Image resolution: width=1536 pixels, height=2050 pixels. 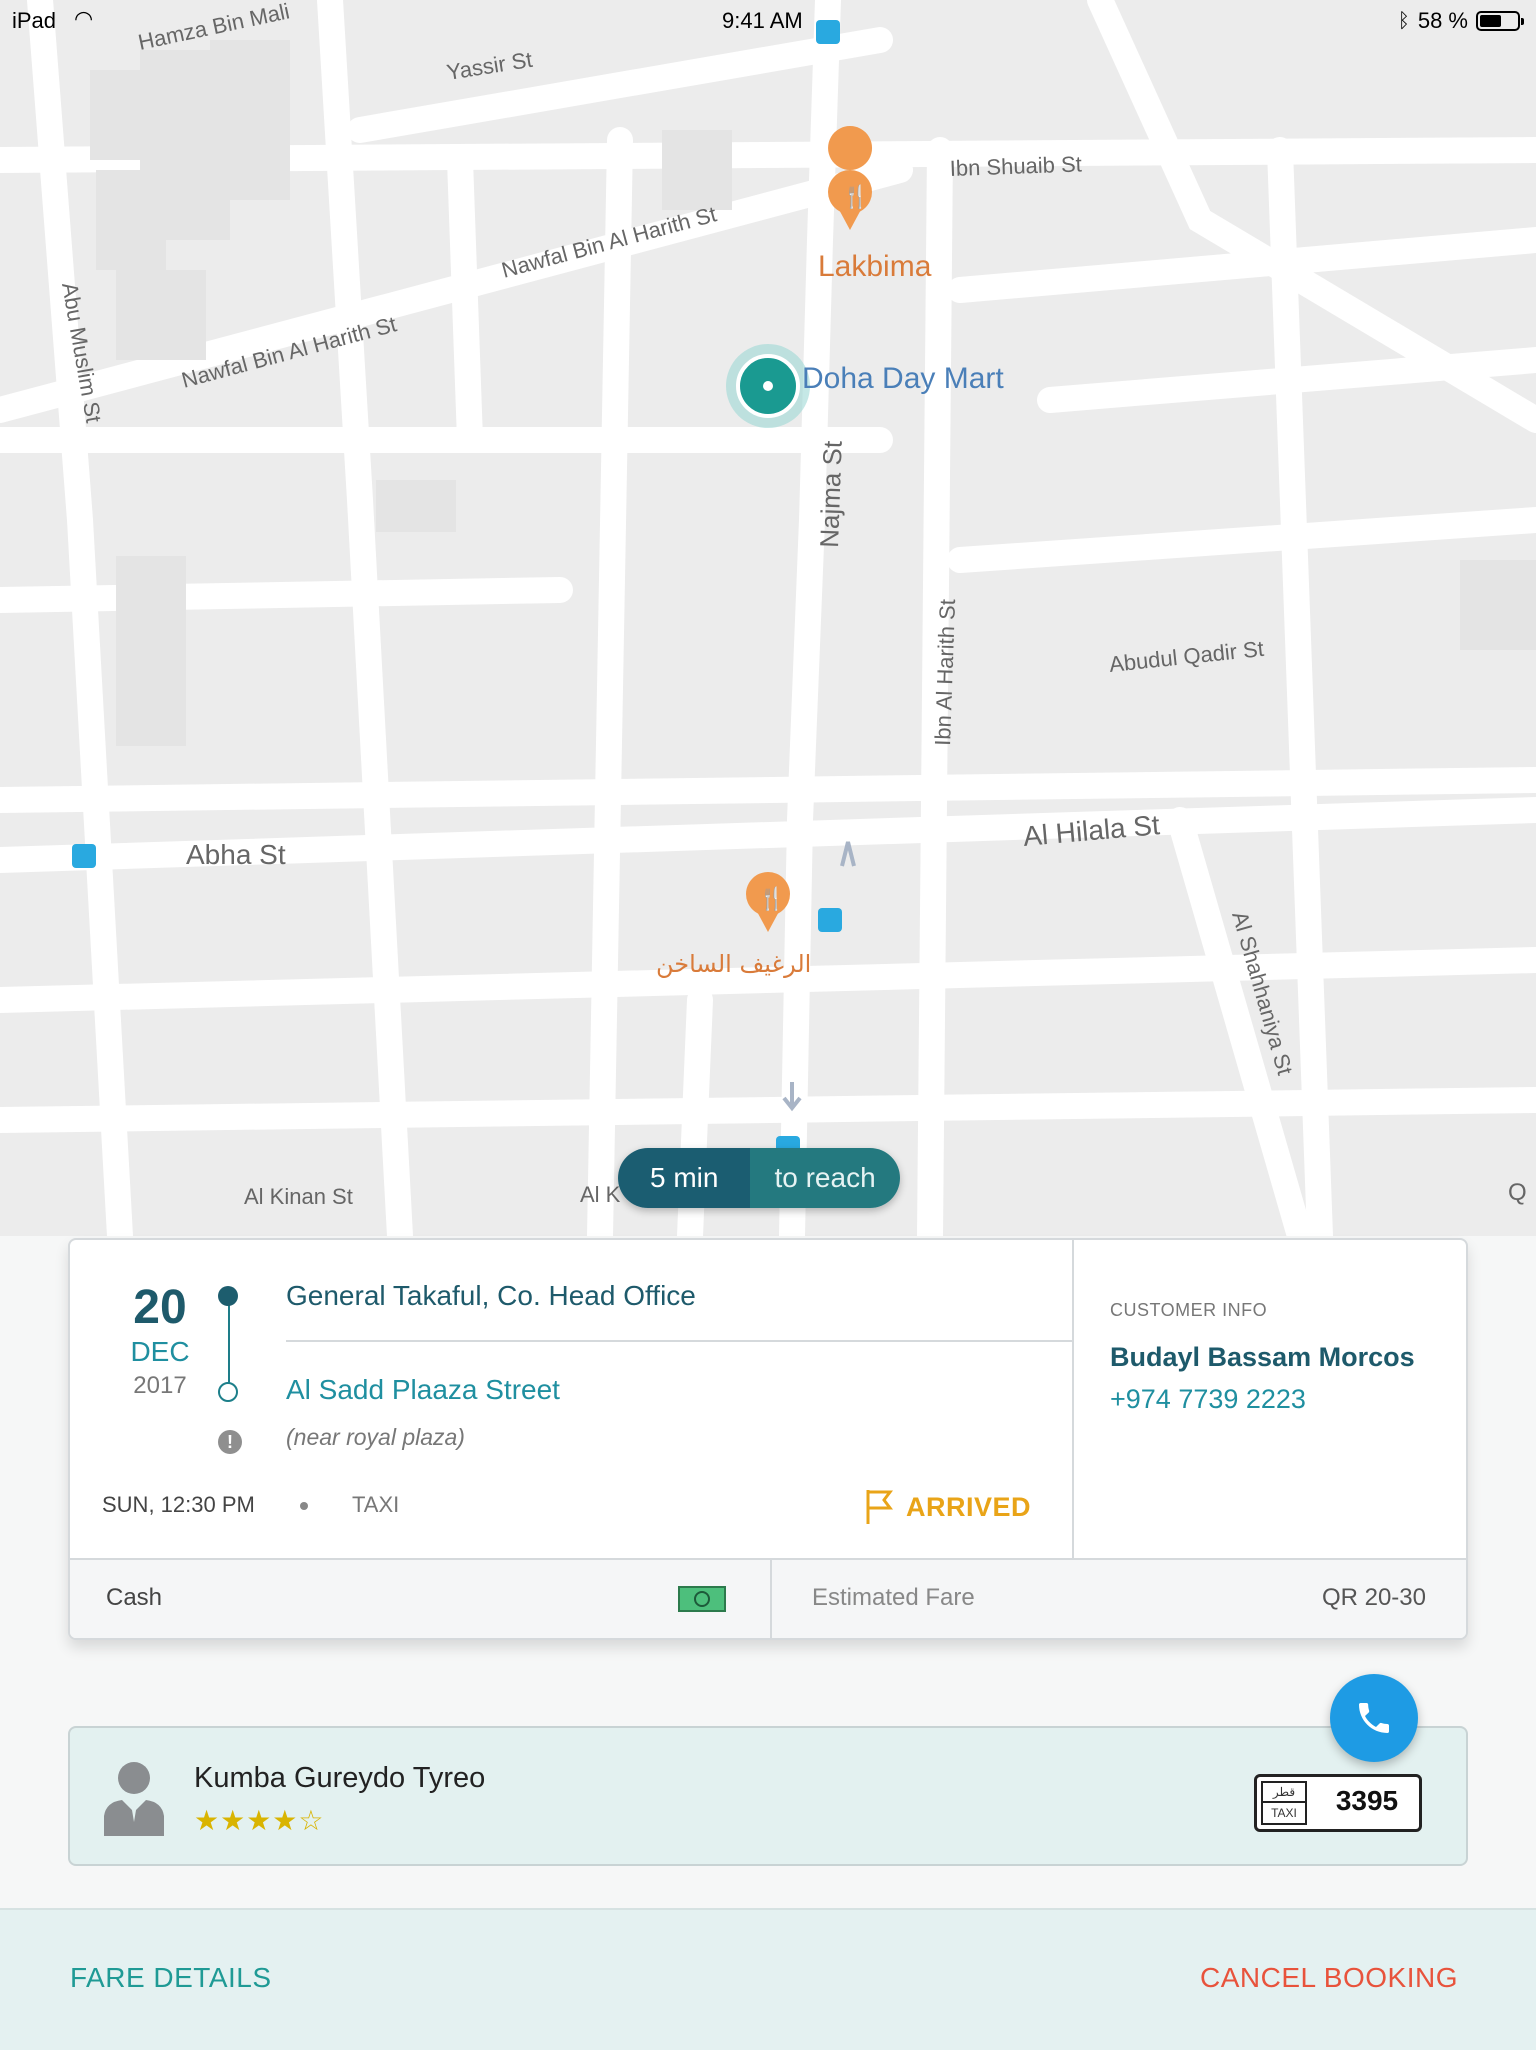 What do you see at coordinates (1262, 1357) in the screenshot?
I see `customer-name: Budayl Bassam Morcos` at bounding box center [1262, 1357].